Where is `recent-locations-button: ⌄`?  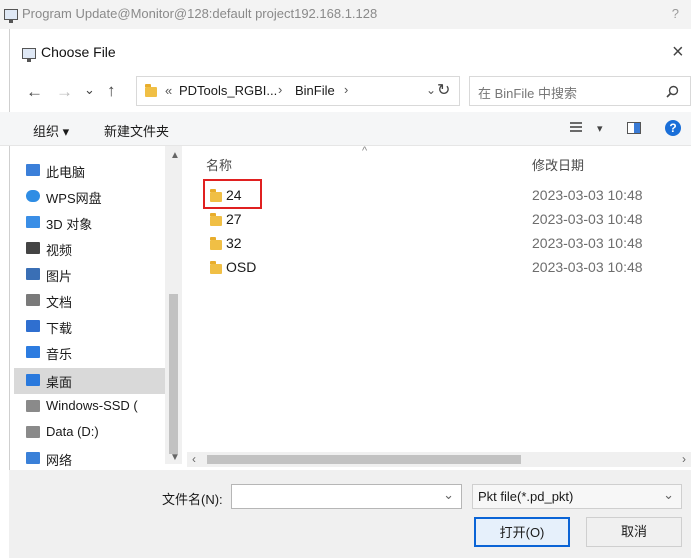
recent-locations-button: ⌄ is located at coordinates (89, 90).